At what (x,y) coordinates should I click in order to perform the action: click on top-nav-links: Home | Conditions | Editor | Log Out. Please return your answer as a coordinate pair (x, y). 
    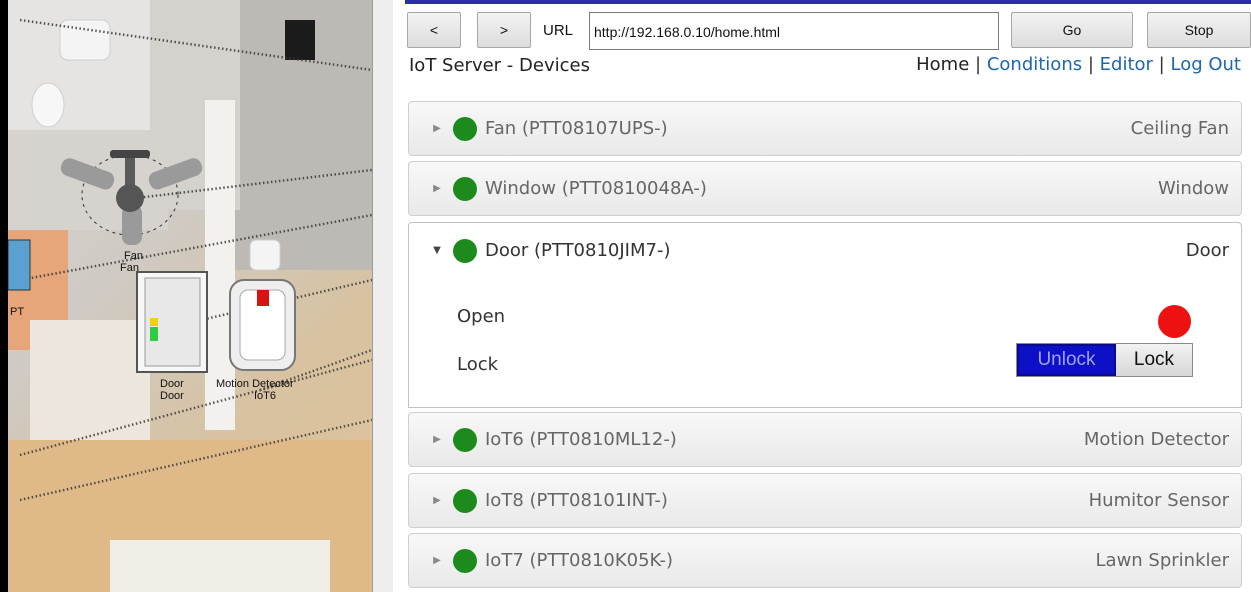
    Looking at the image, I should click on (1078, 64).